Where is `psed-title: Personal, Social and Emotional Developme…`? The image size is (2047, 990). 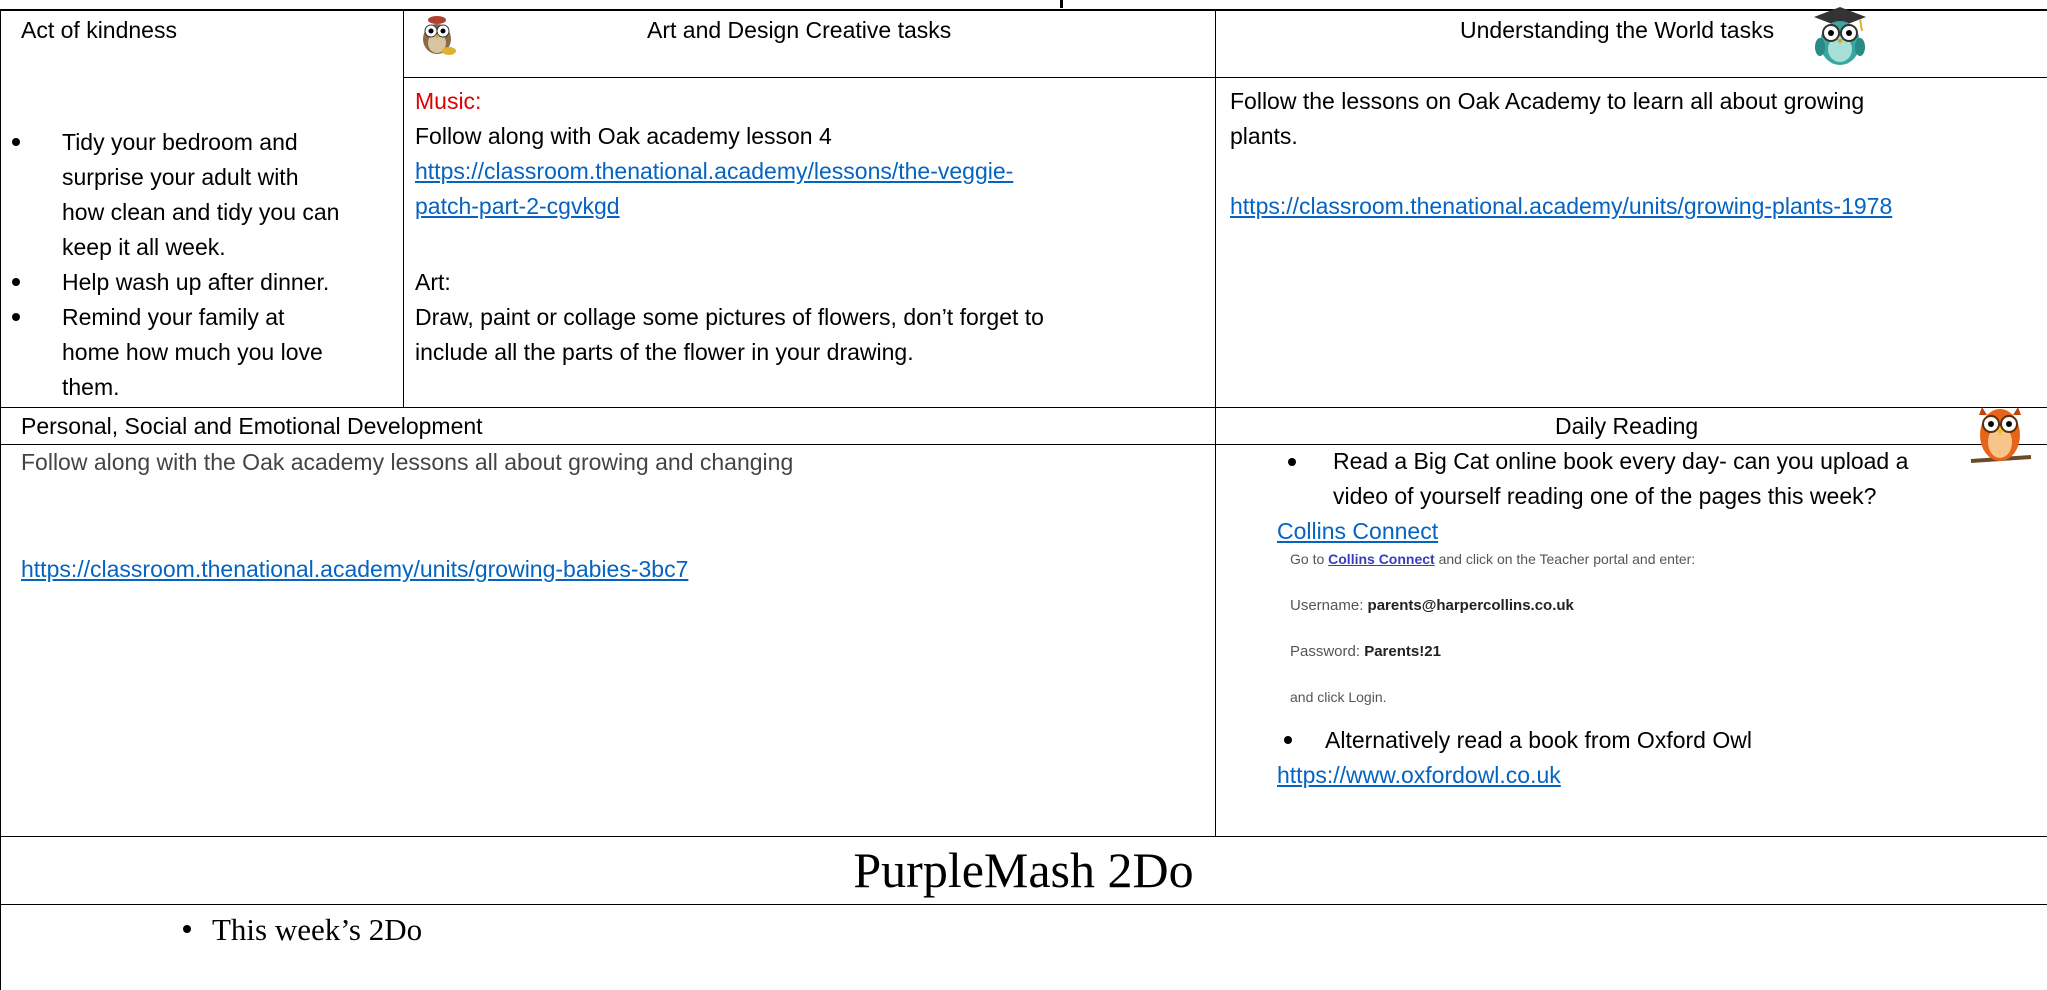
psed-title: Personal, Social and Emotional Developme… is located at coordinates (252, 426).